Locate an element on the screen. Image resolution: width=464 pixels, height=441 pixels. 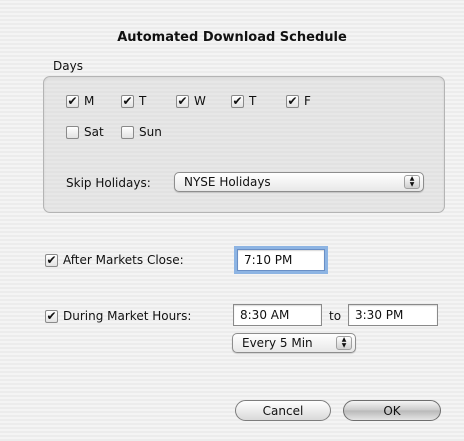
skip-holidays-value: NYSE Holidays is located at coordinates (227, 182).